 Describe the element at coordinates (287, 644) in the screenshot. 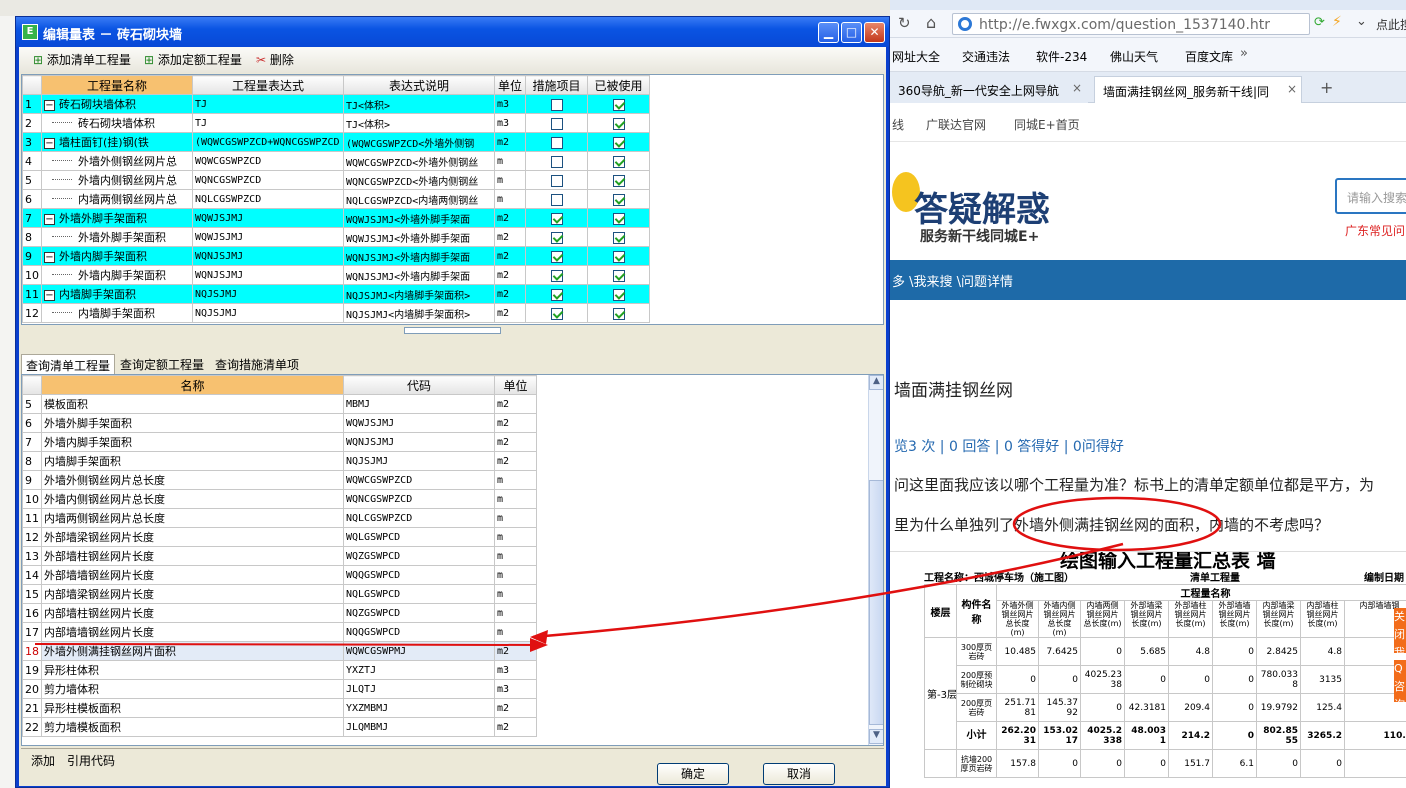

I see `annotation-underline` at that location.